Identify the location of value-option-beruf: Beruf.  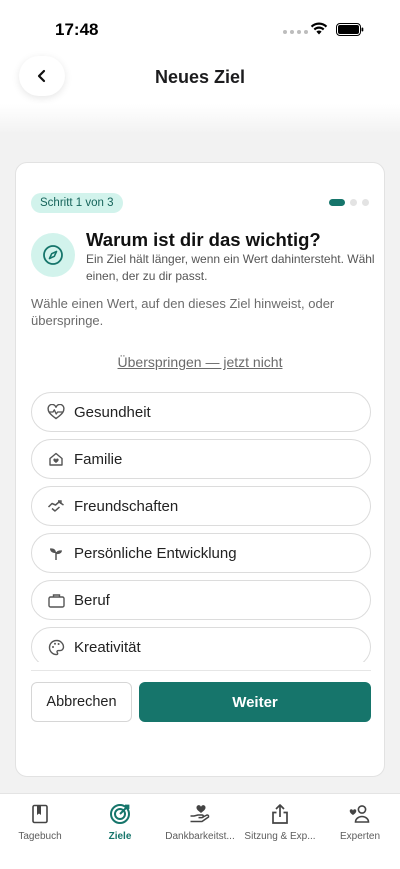
(201, 600).